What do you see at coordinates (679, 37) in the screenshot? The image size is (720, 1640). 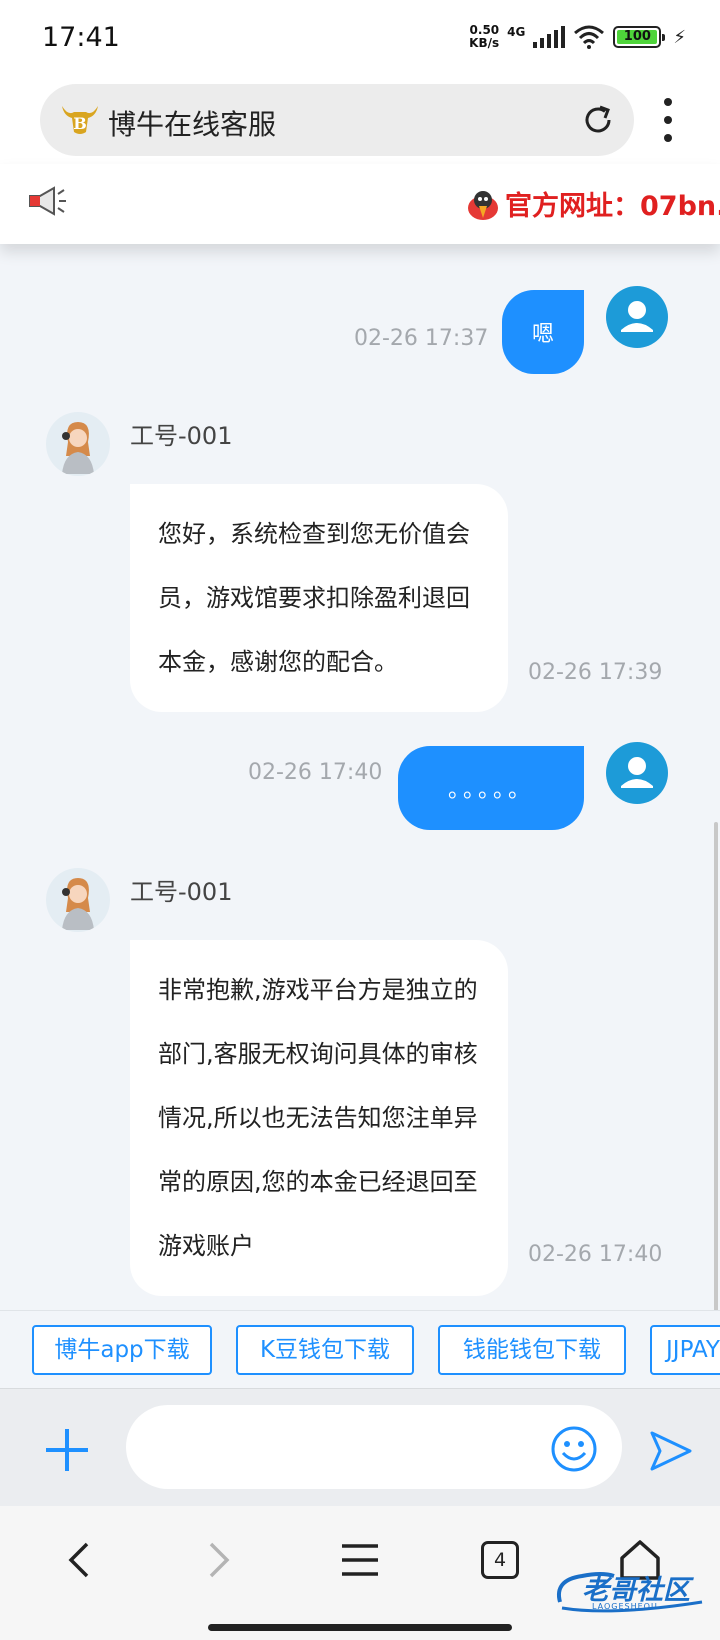 I see `charging-icon: ⚡` at bounding box center [679, 37].